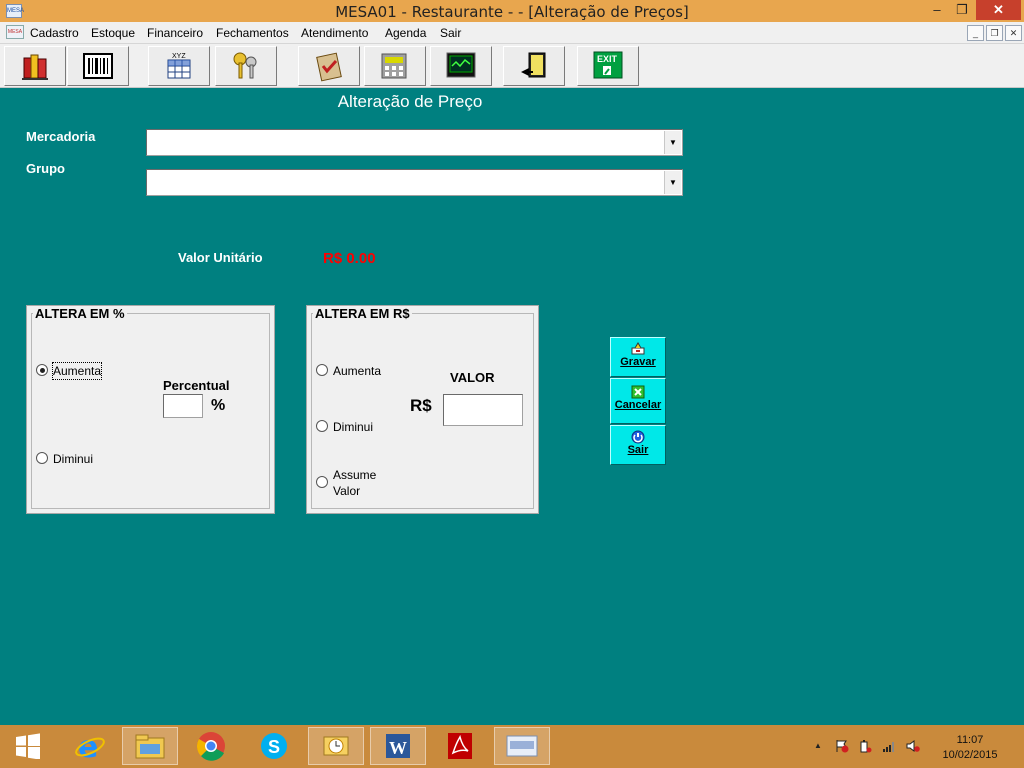 The image size is (1024, 768). What do you see at coordinates (73, 459) in the screenshot?
I see `radio-percent-diminui-label: Diminui` at bounding box center [73, 459].